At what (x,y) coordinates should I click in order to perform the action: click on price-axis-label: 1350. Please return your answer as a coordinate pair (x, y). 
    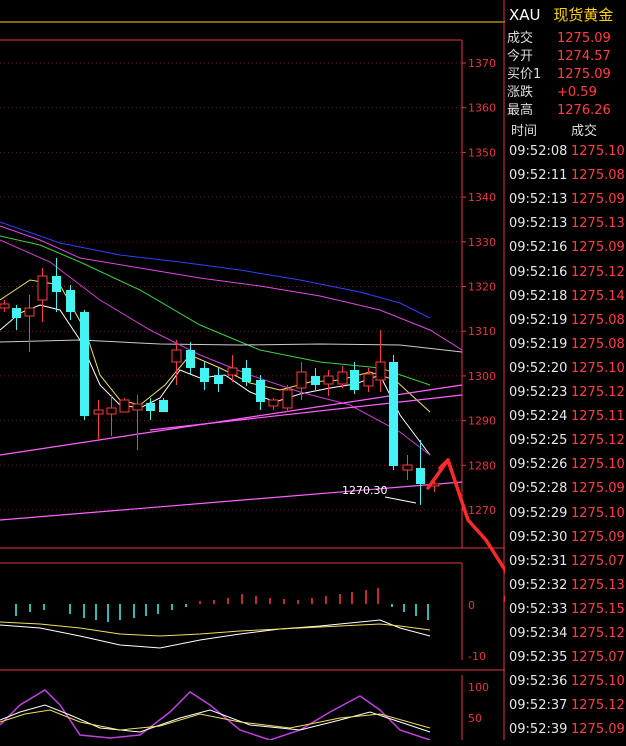
    Looking at the image, I should click on (482, 152).